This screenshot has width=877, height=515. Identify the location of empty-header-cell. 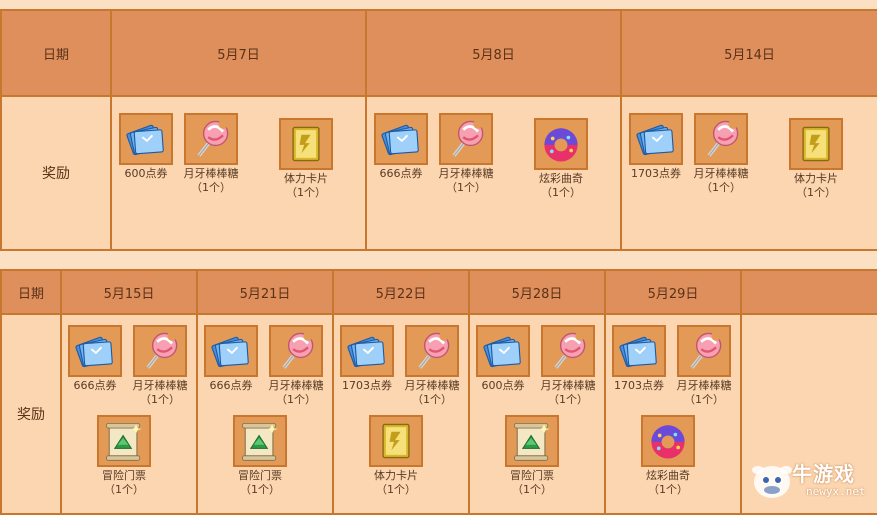
(808, 292).